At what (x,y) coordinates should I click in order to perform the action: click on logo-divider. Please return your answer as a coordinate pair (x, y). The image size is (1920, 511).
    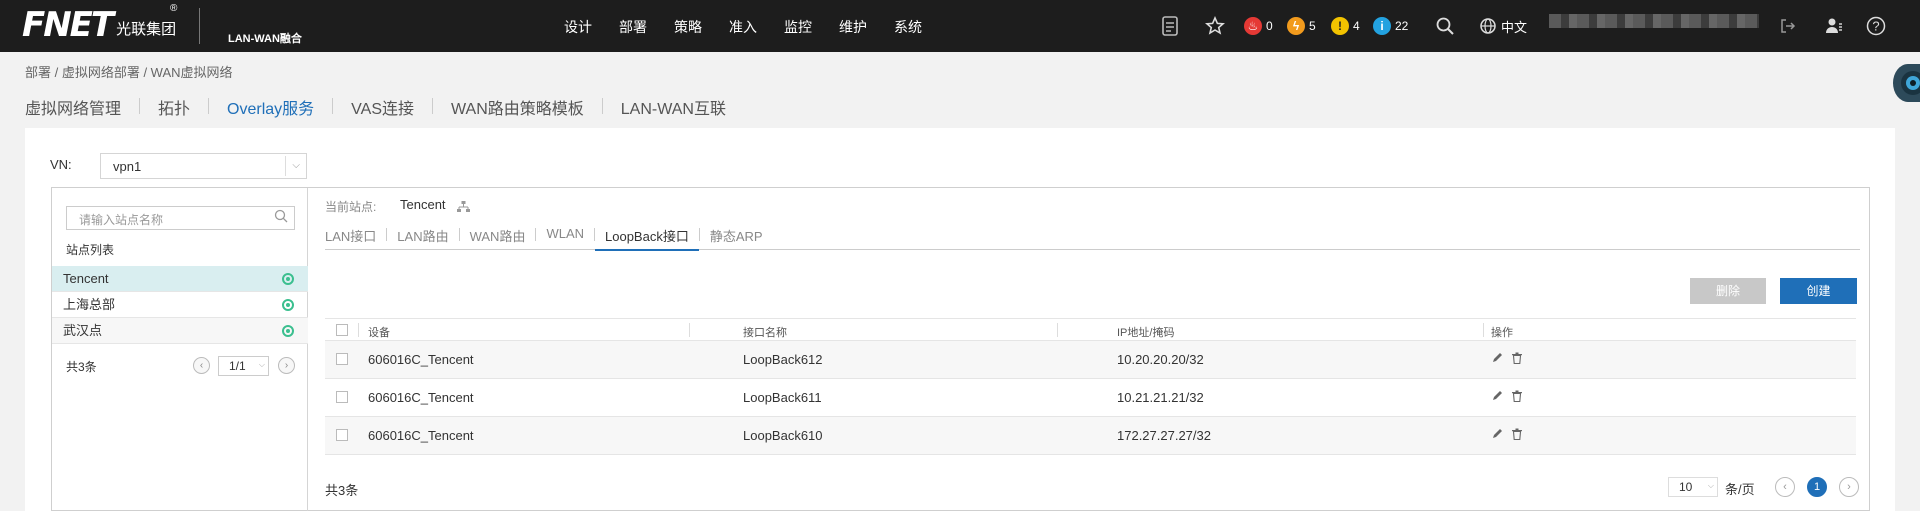
    Looking at the image, I should click on (199, 26).